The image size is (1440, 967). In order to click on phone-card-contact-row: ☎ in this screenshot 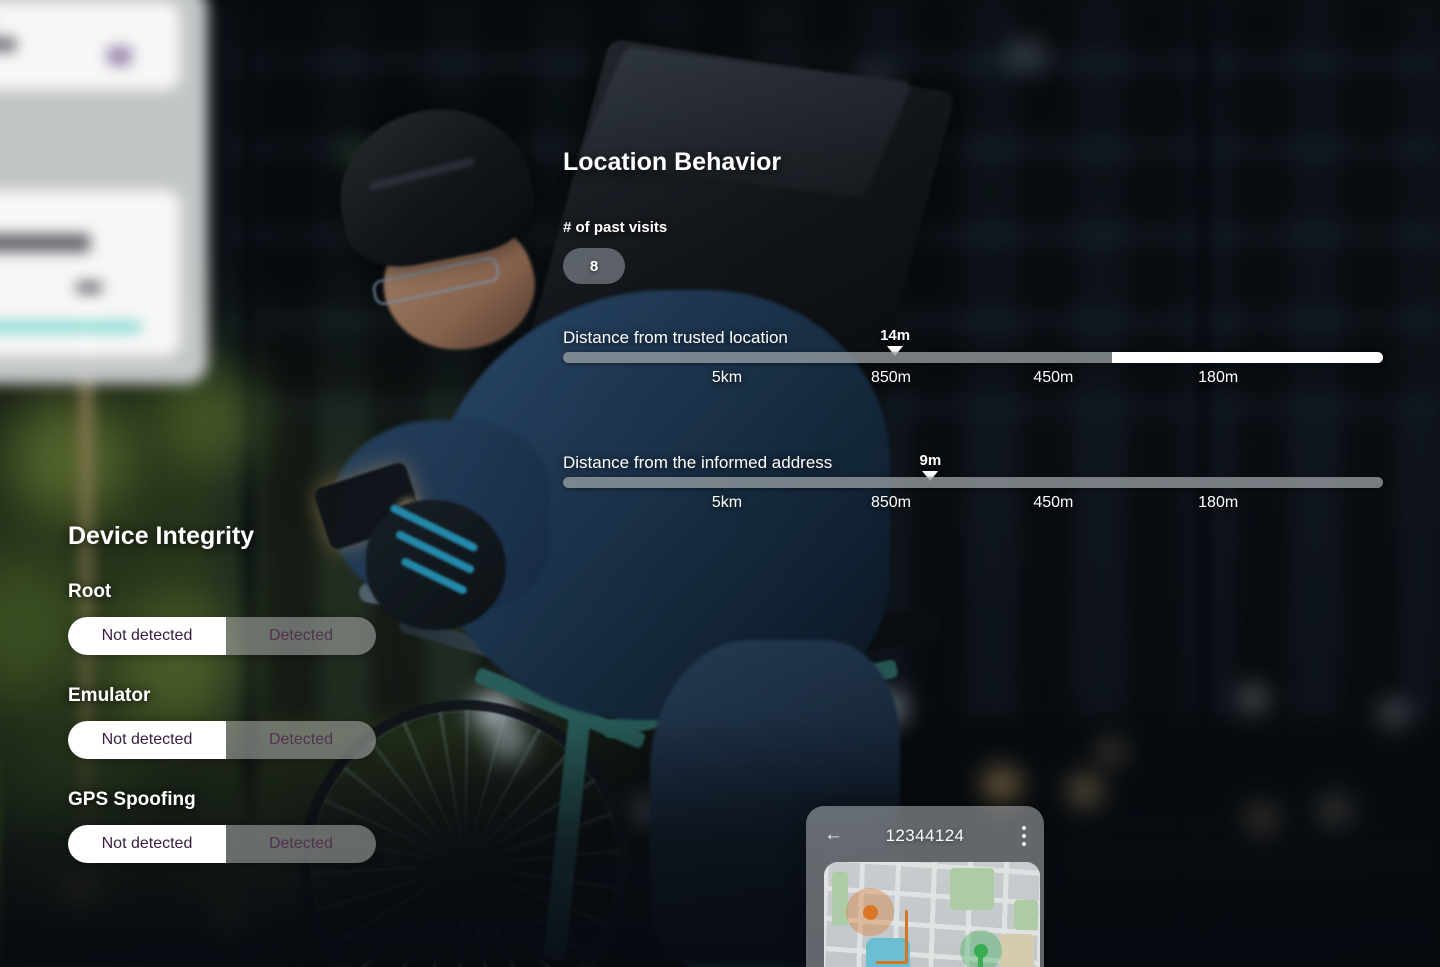, I will do `click(90, 46)`.